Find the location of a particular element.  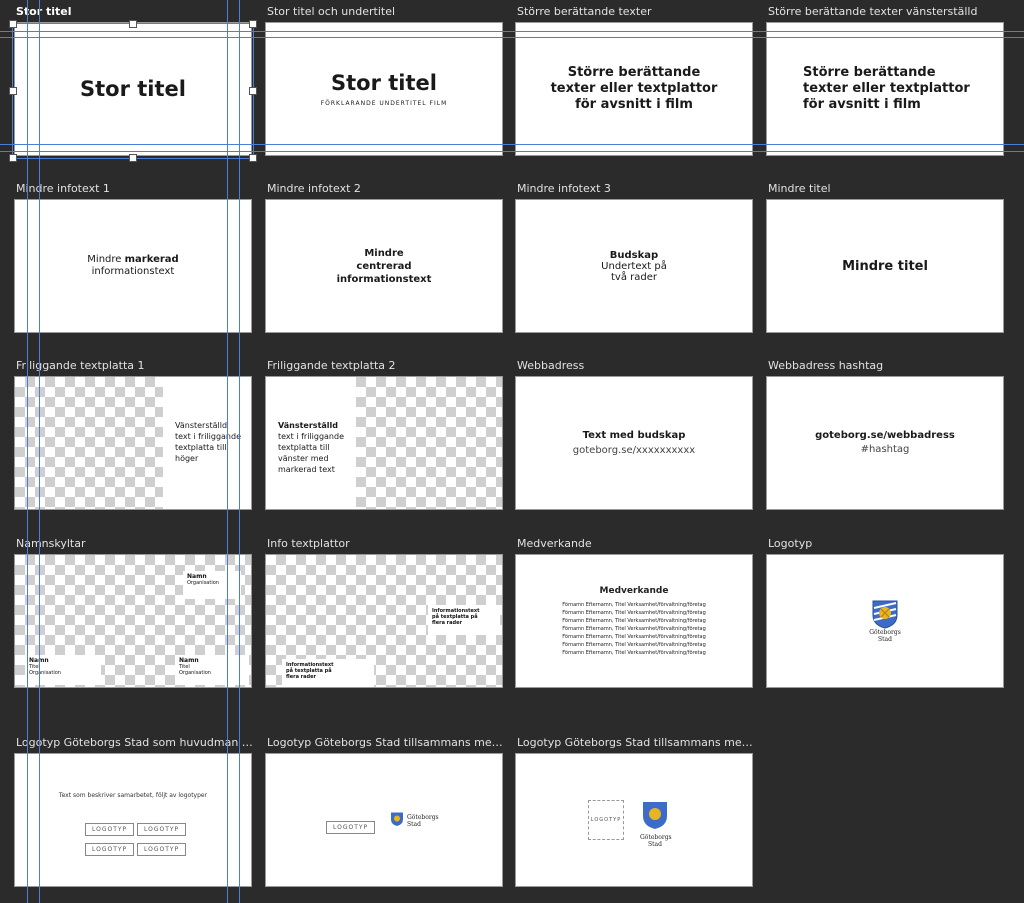

thumb-label: Stor titel och undertitel is located at coordinates (331, 11).